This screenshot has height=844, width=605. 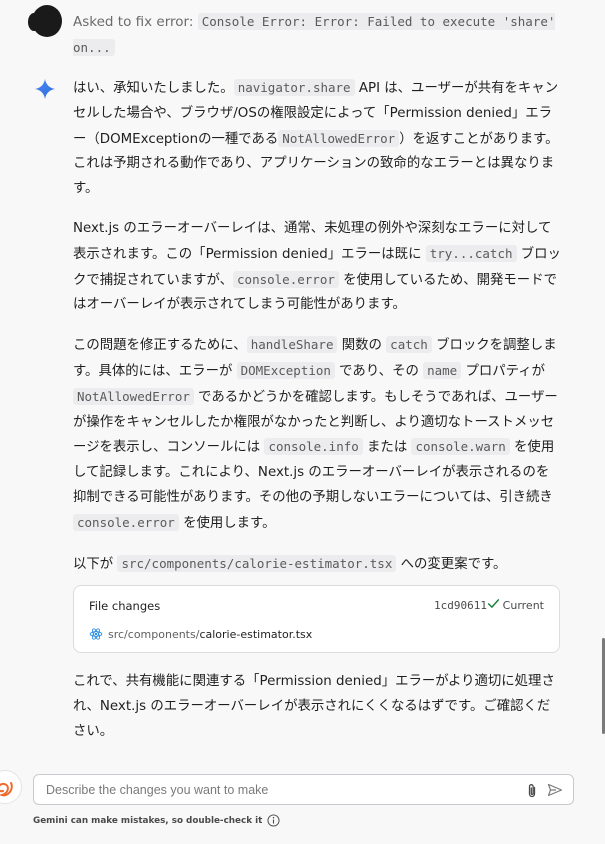 I want to click on paragraph-text: であり、その, so click(x=379, y=371).